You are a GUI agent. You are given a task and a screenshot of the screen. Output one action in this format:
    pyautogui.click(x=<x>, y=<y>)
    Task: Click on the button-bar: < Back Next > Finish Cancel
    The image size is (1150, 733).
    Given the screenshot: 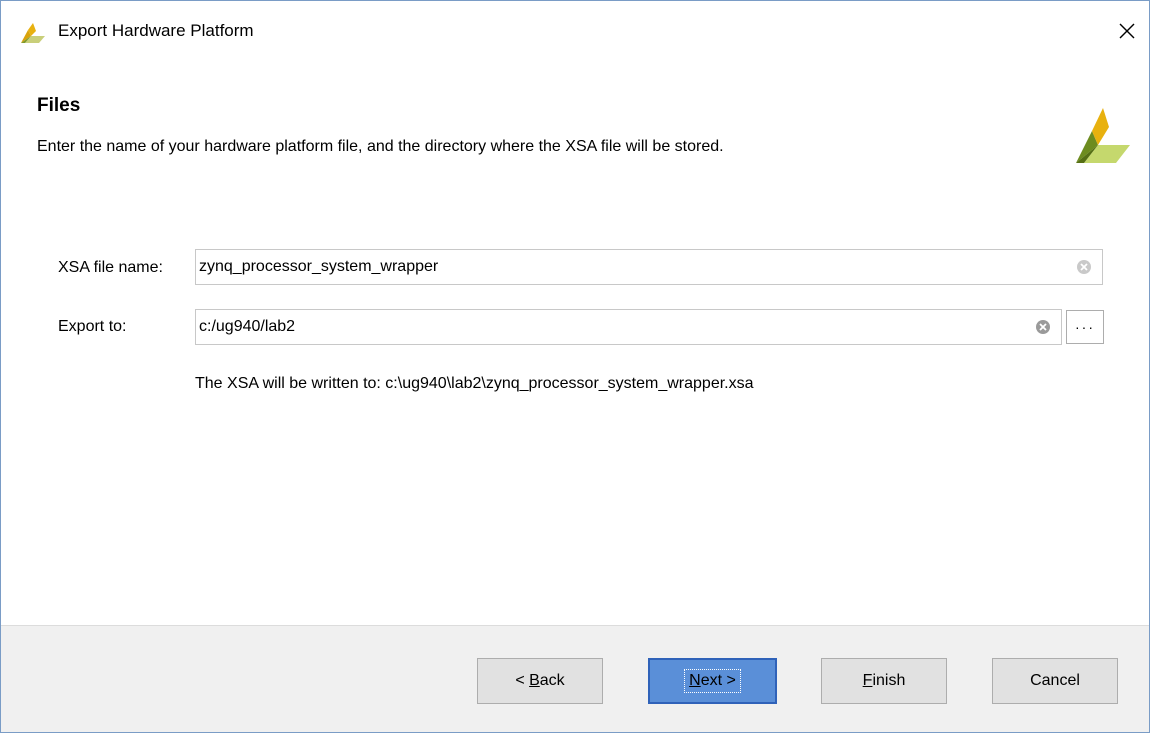 What is the action you would take?
    pyautogui.click(x=575, y=679)
    